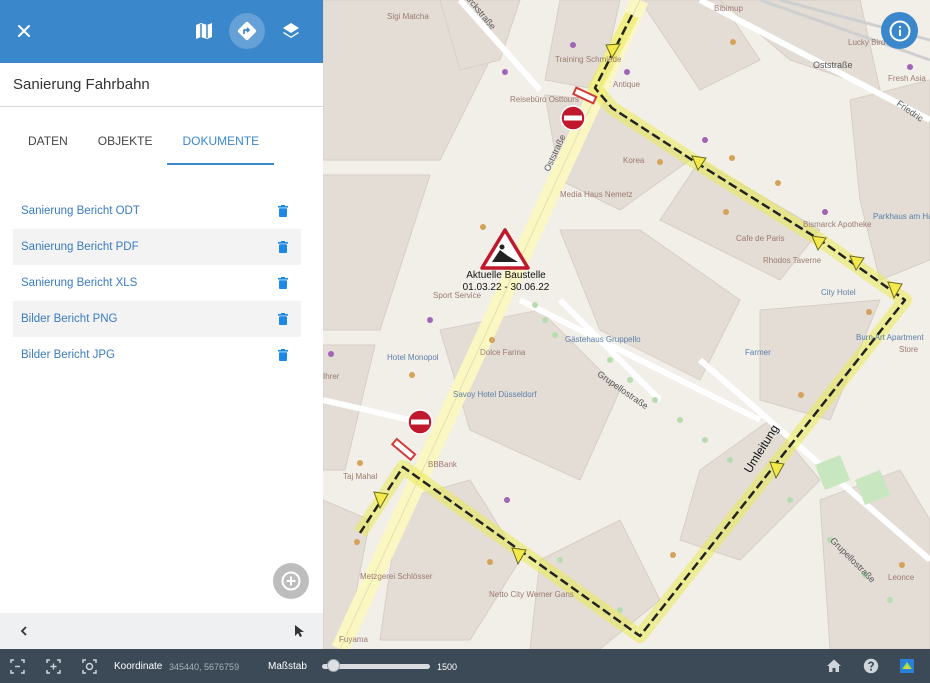  Describe the element at coordinates (376, 665) in the screenshot. I see `scale-slider` at that location.